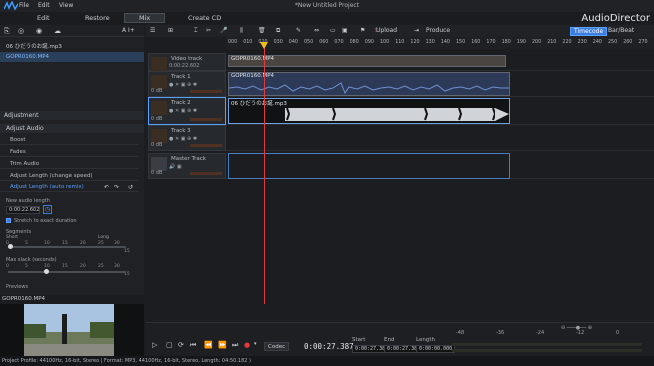 The width and height of the screenshot is (654, 366). What do you see at coordinates (69, 152) in the screenshot?
I see `row-fades: Fades` at bounding box center [69, 152].